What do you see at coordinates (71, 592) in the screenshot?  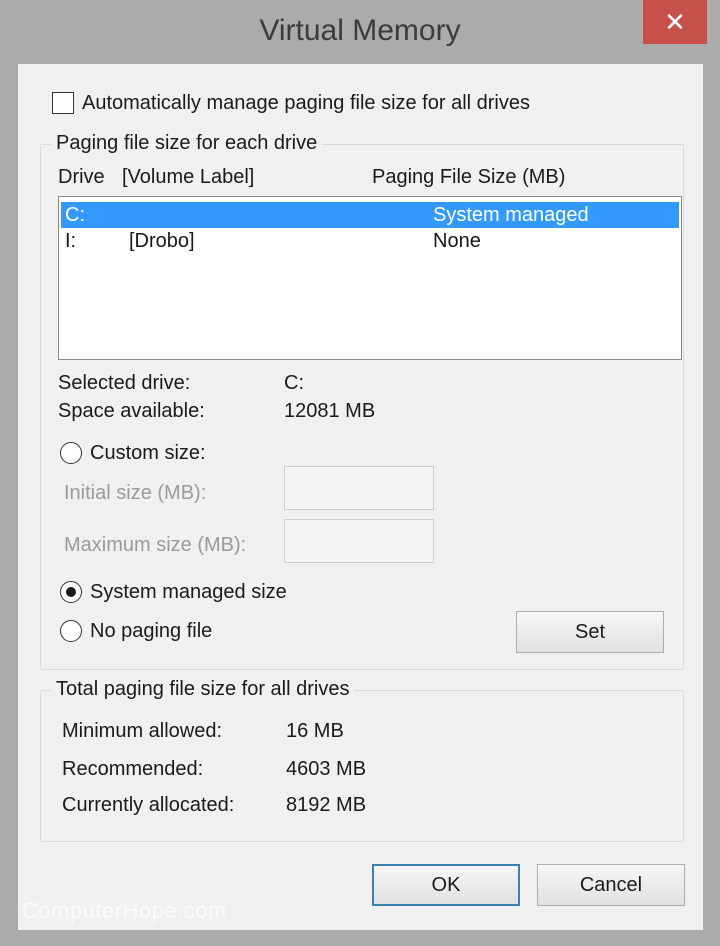 I see `system-managed-radio` at bounding box center [71, 592].